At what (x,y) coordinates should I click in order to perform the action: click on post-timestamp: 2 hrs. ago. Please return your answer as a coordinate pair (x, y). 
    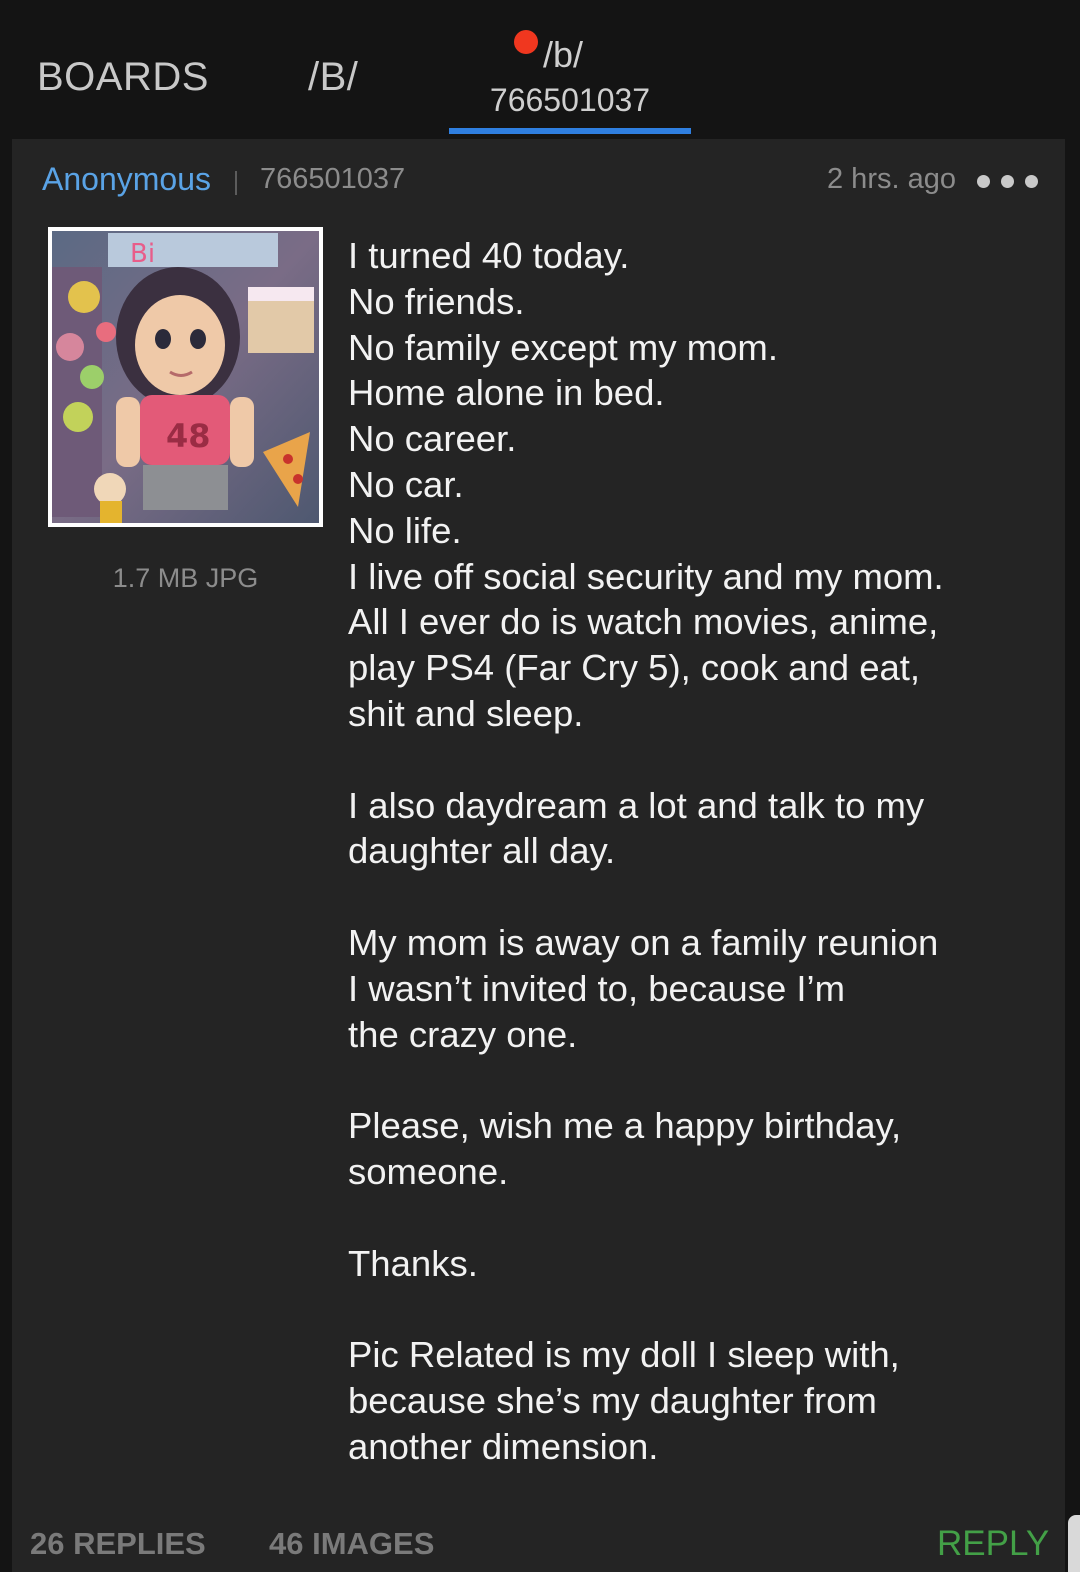
    Looking at the image, I should click on (891, 179).